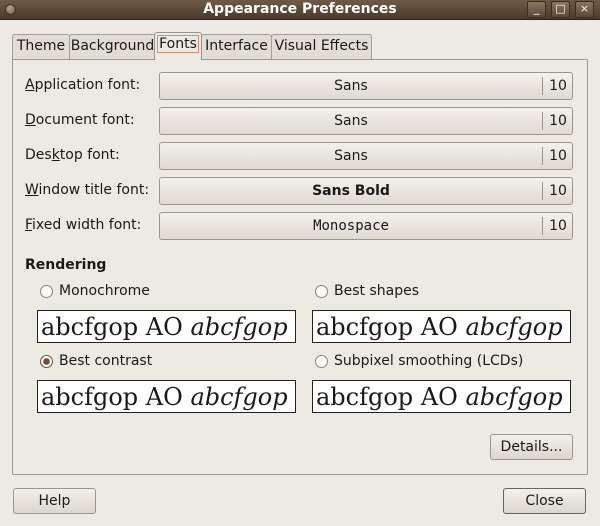 This screenshot has width=600, height=526. Describe the element at coordinates (166, 396) in the screenshot. I see `best-contrast-preview: abcfgop AO abcfgop` at that location.